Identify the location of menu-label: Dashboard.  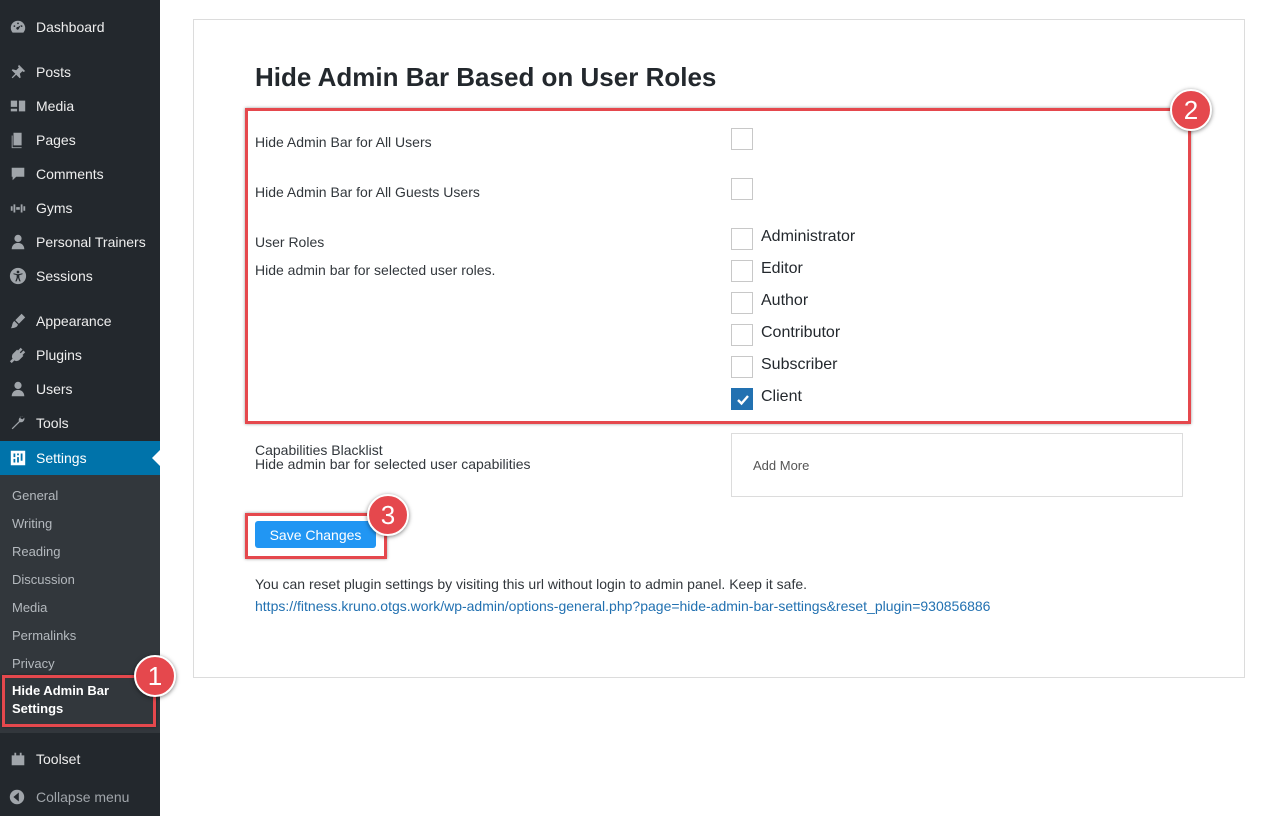
(70, 27).